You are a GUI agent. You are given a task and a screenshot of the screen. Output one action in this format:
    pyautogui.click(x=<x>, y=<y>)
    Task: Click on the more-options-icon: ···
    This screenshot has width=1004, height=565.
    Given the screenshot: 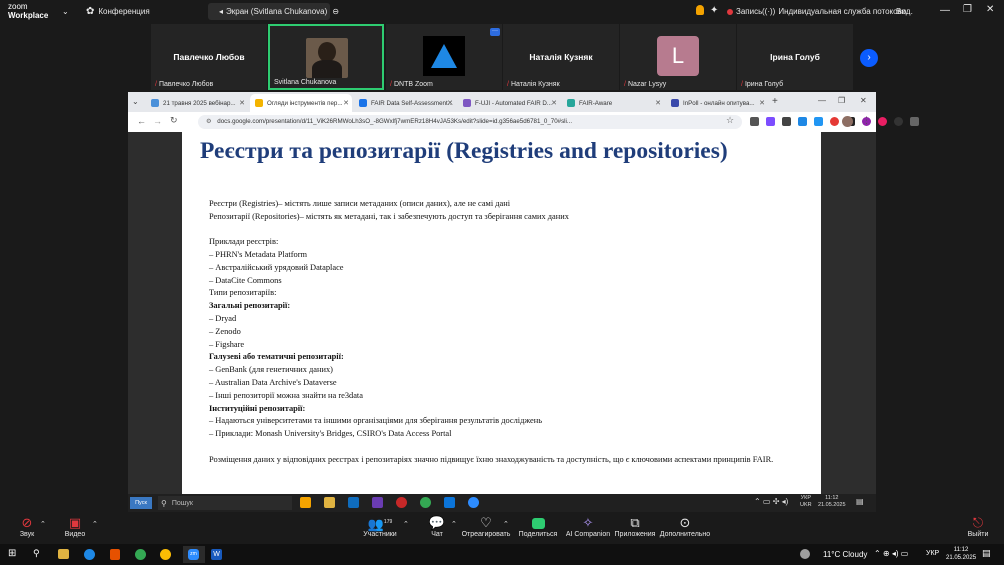 What is the action you would take?
    pyautogui.click(x=495, y=32)
    